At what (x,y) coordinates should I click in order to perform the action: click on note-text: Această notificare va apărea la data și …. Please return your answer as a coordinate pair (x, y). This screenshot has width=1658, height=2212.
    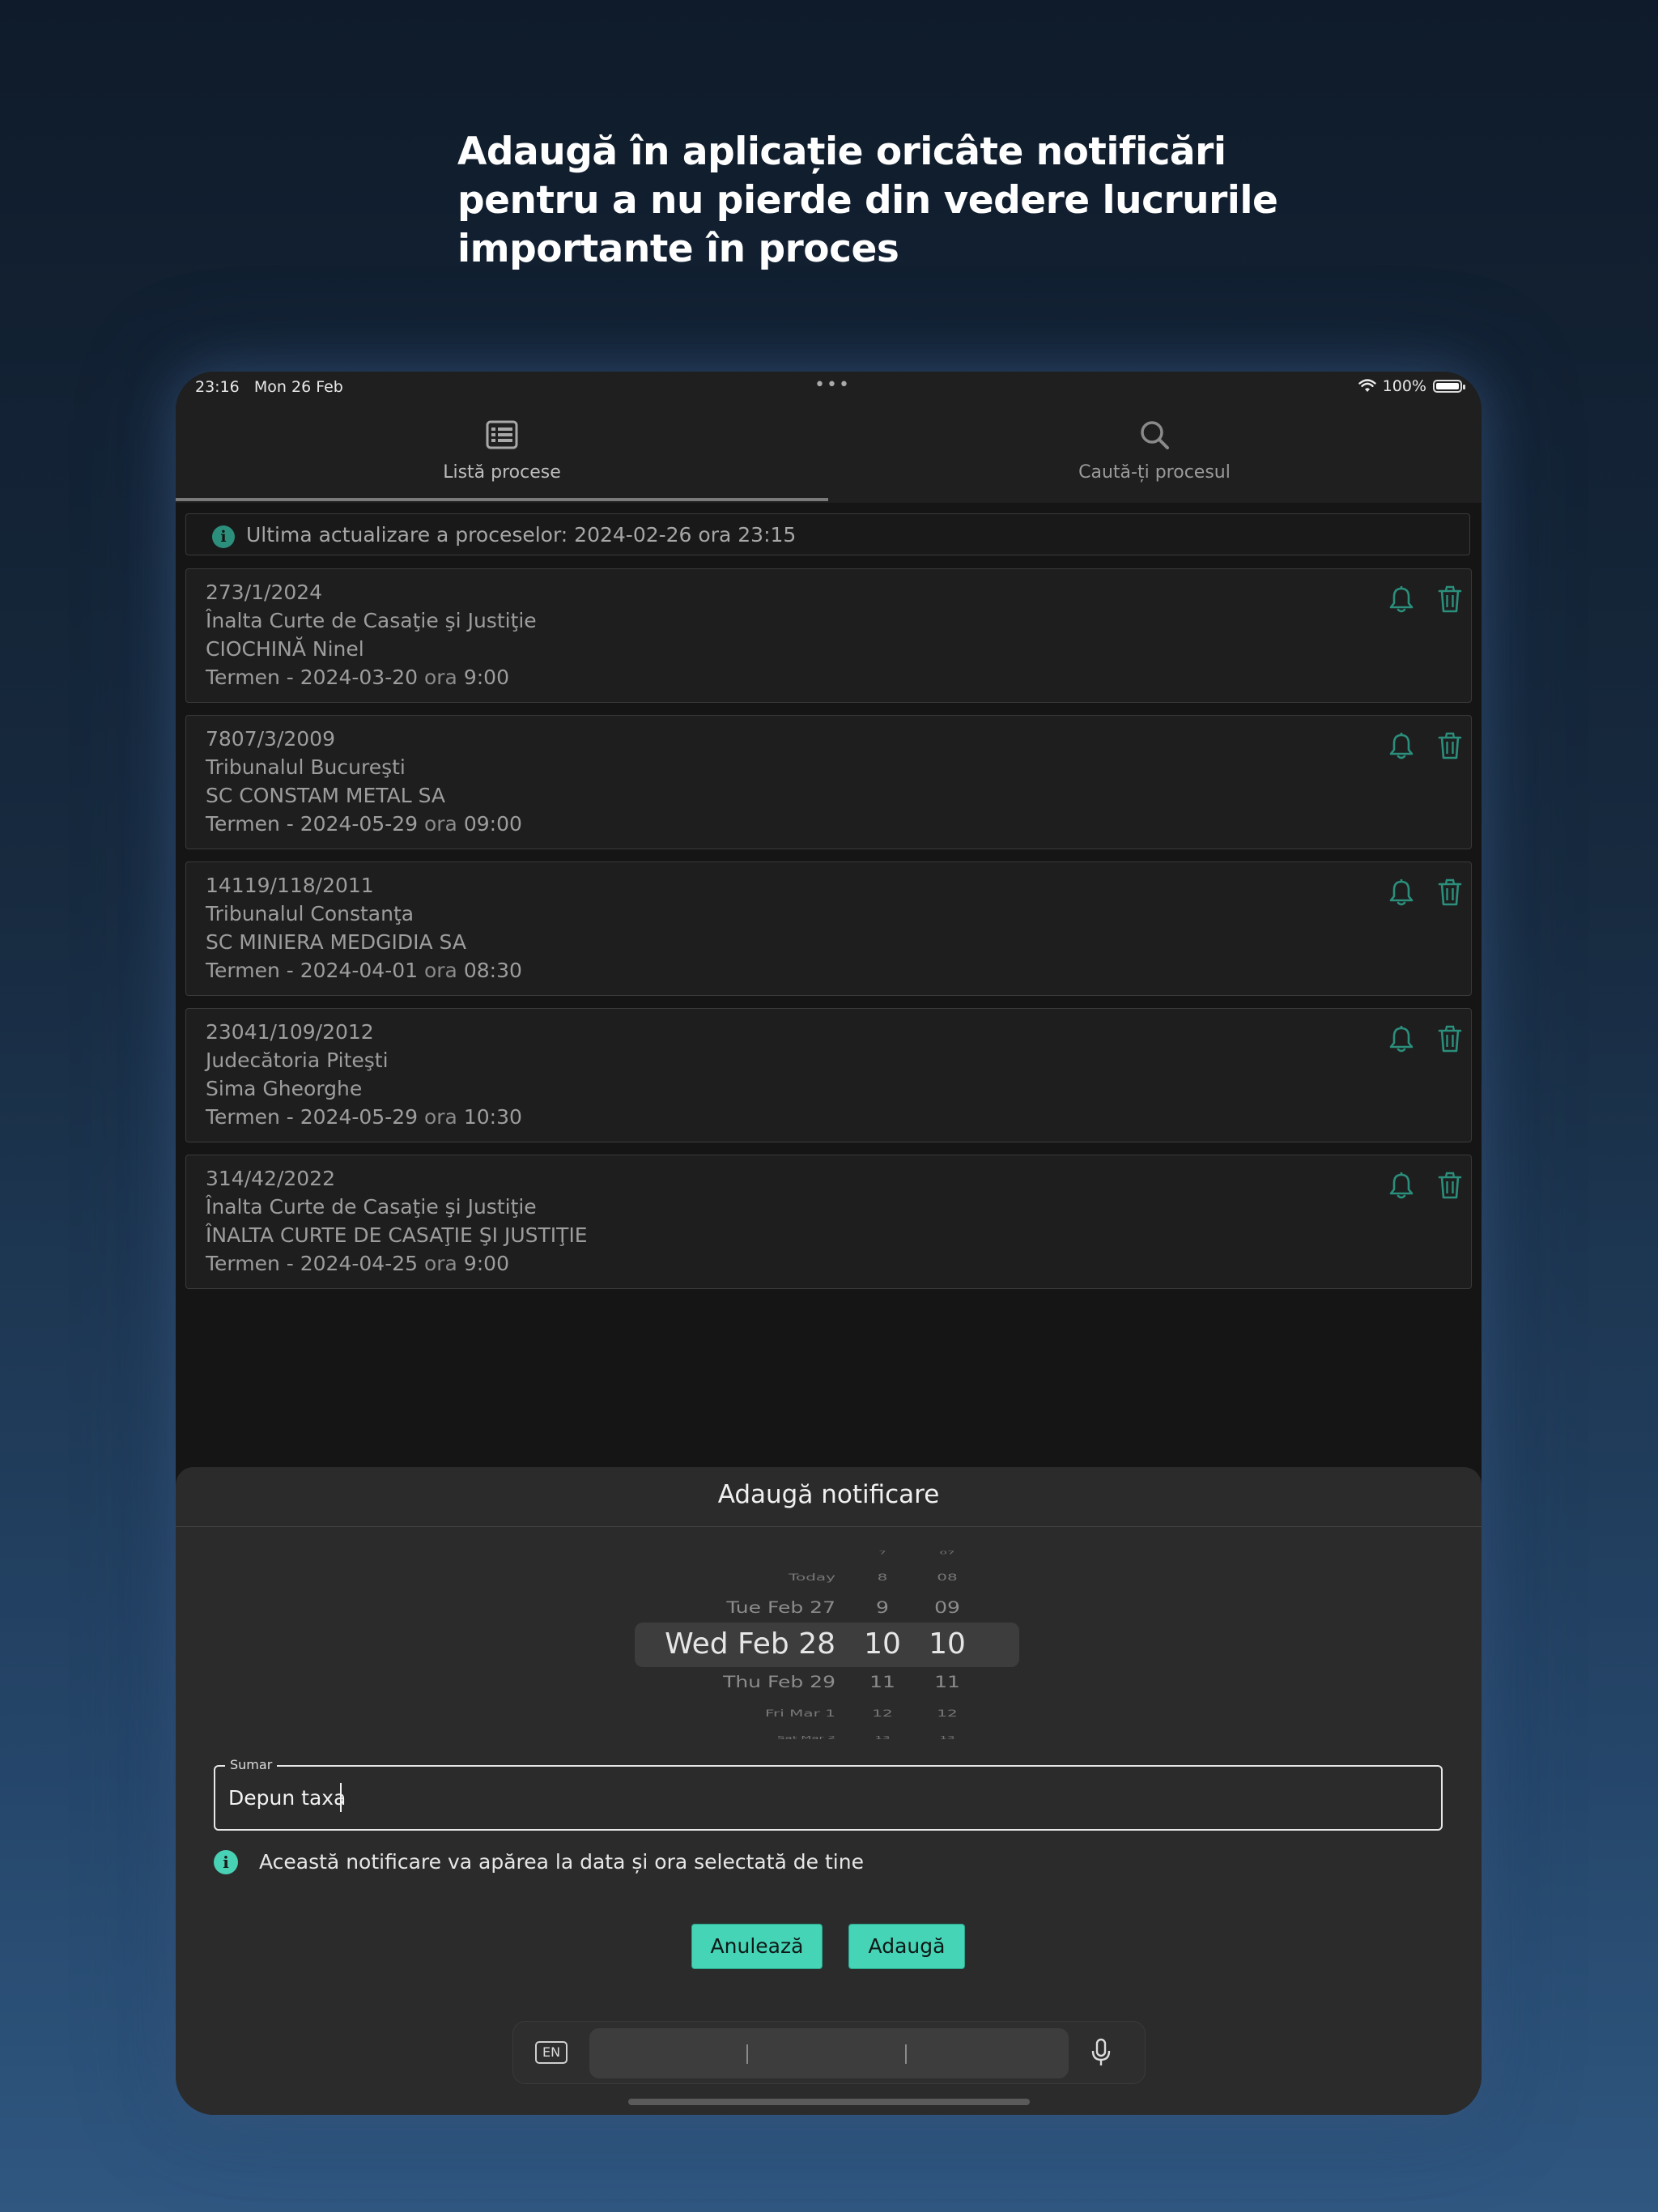
    Looking at the image, I should click on (561, 1862).